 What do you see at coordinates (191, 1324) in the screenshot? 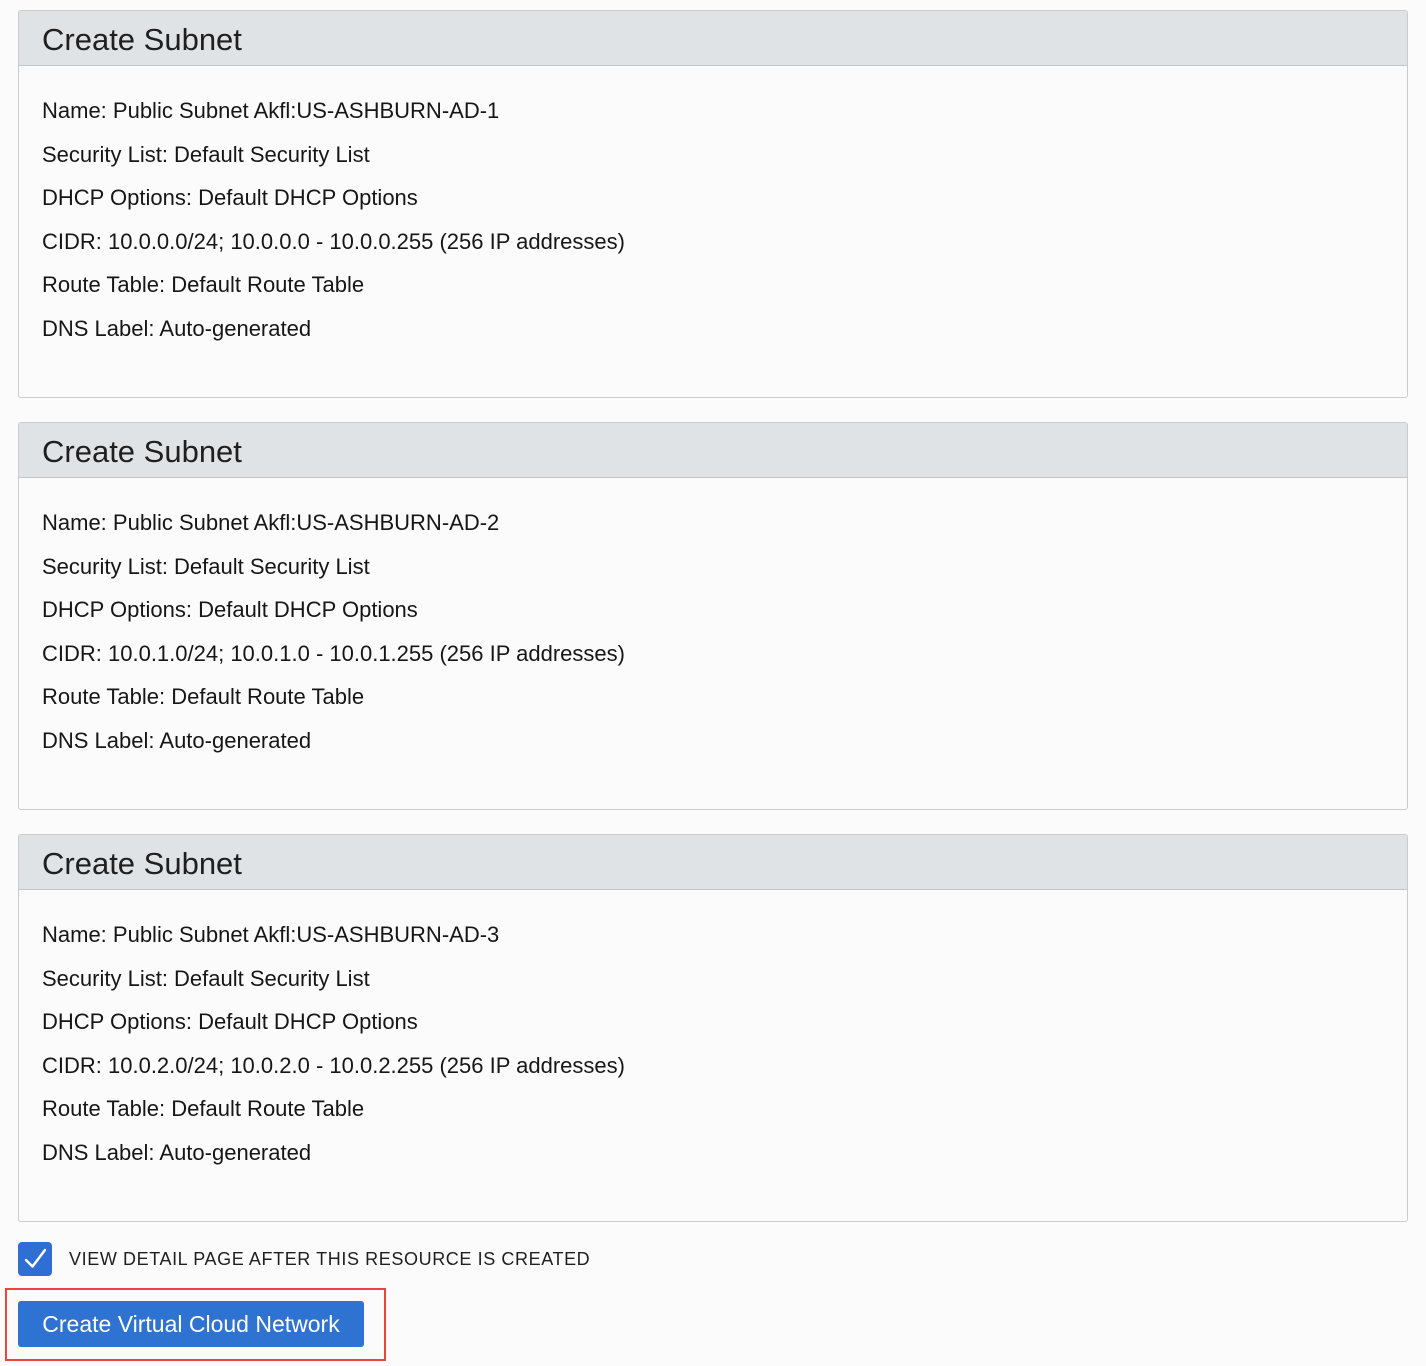
I see `create-virtual-cloud-network-button: Create Virtual Cloud Network` at bounding box center [191, 1324].